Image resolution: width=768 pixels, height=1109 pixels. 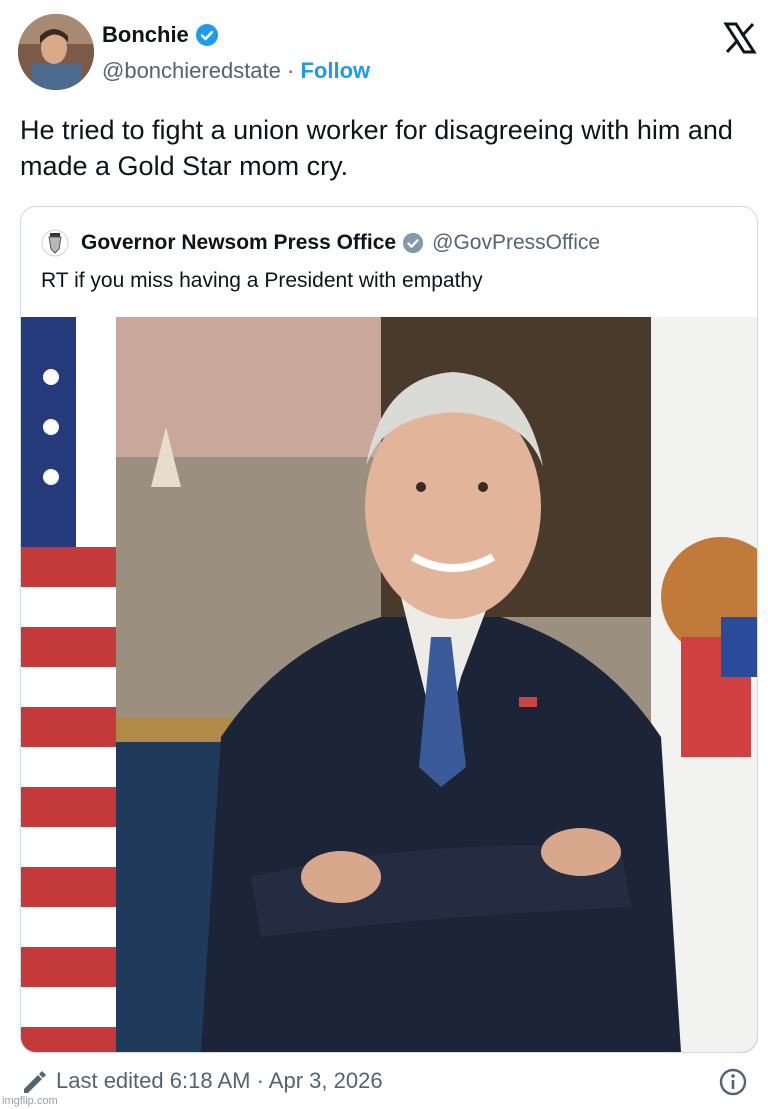 What do you see at coordinates (516, 243) in the screenshot?
I see `quote-author-handle: @GovPressOffice` at bounding box center [516, 243].